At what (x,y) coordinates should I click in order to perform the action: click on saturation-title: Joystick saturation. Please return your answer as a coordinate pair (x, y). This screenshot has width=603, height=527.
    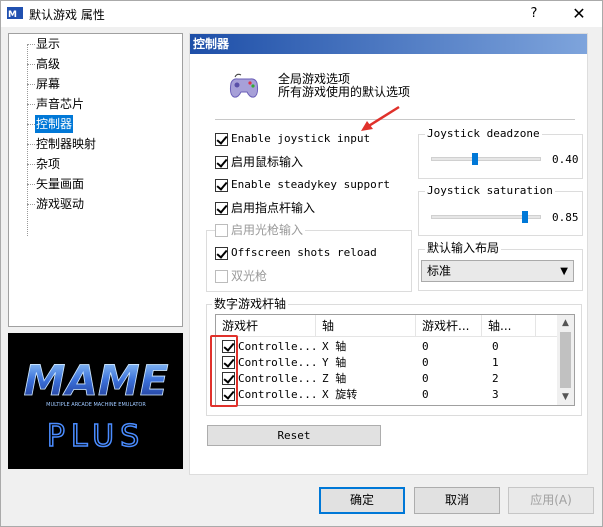
    Looking at the image, I should click on (490, 191).